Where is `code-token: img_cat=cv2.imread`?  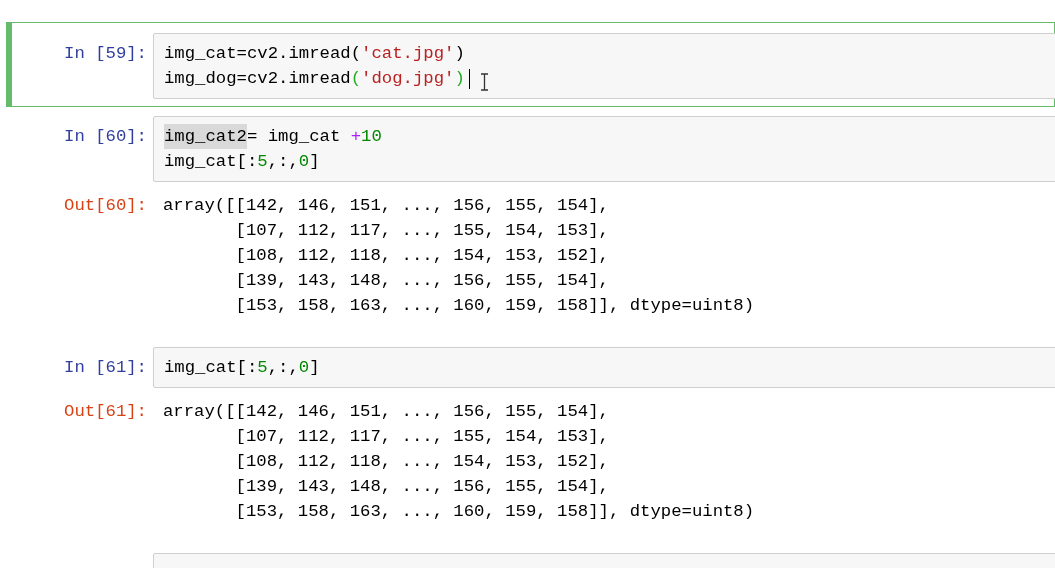
code-token: img_cat=cv2.imread is located at coordinates (257, 54).